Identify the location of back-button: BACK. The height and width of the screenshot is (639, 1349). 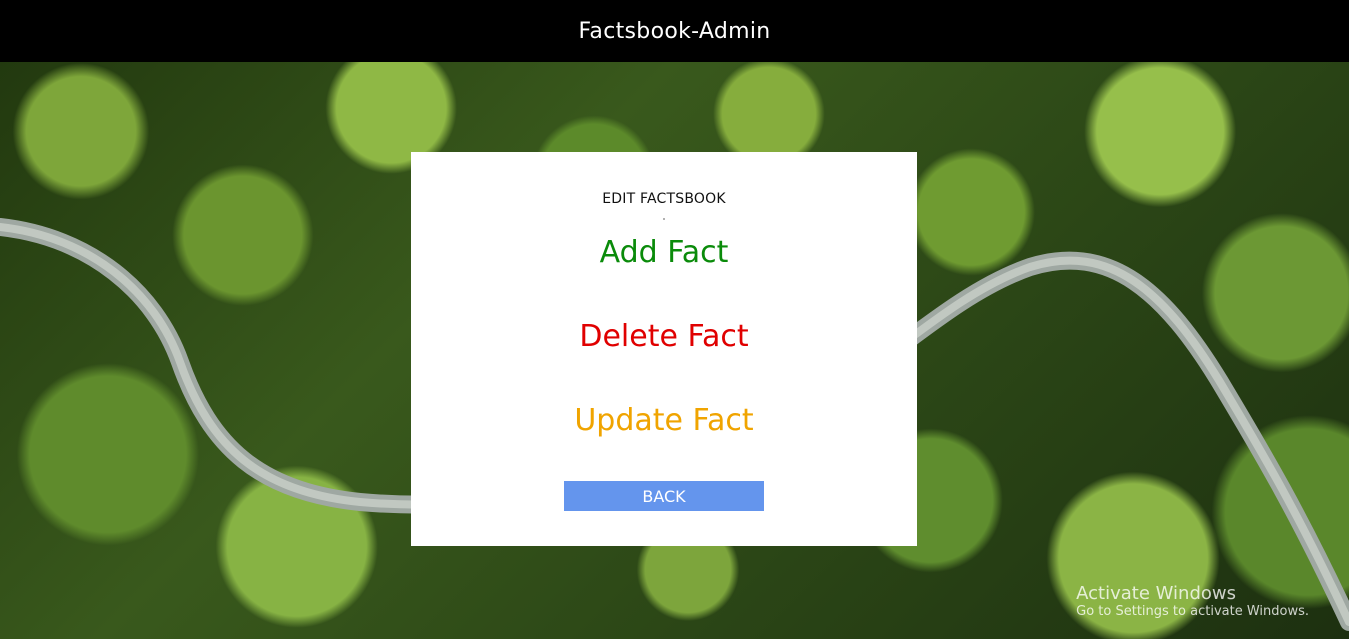
(664, 496).